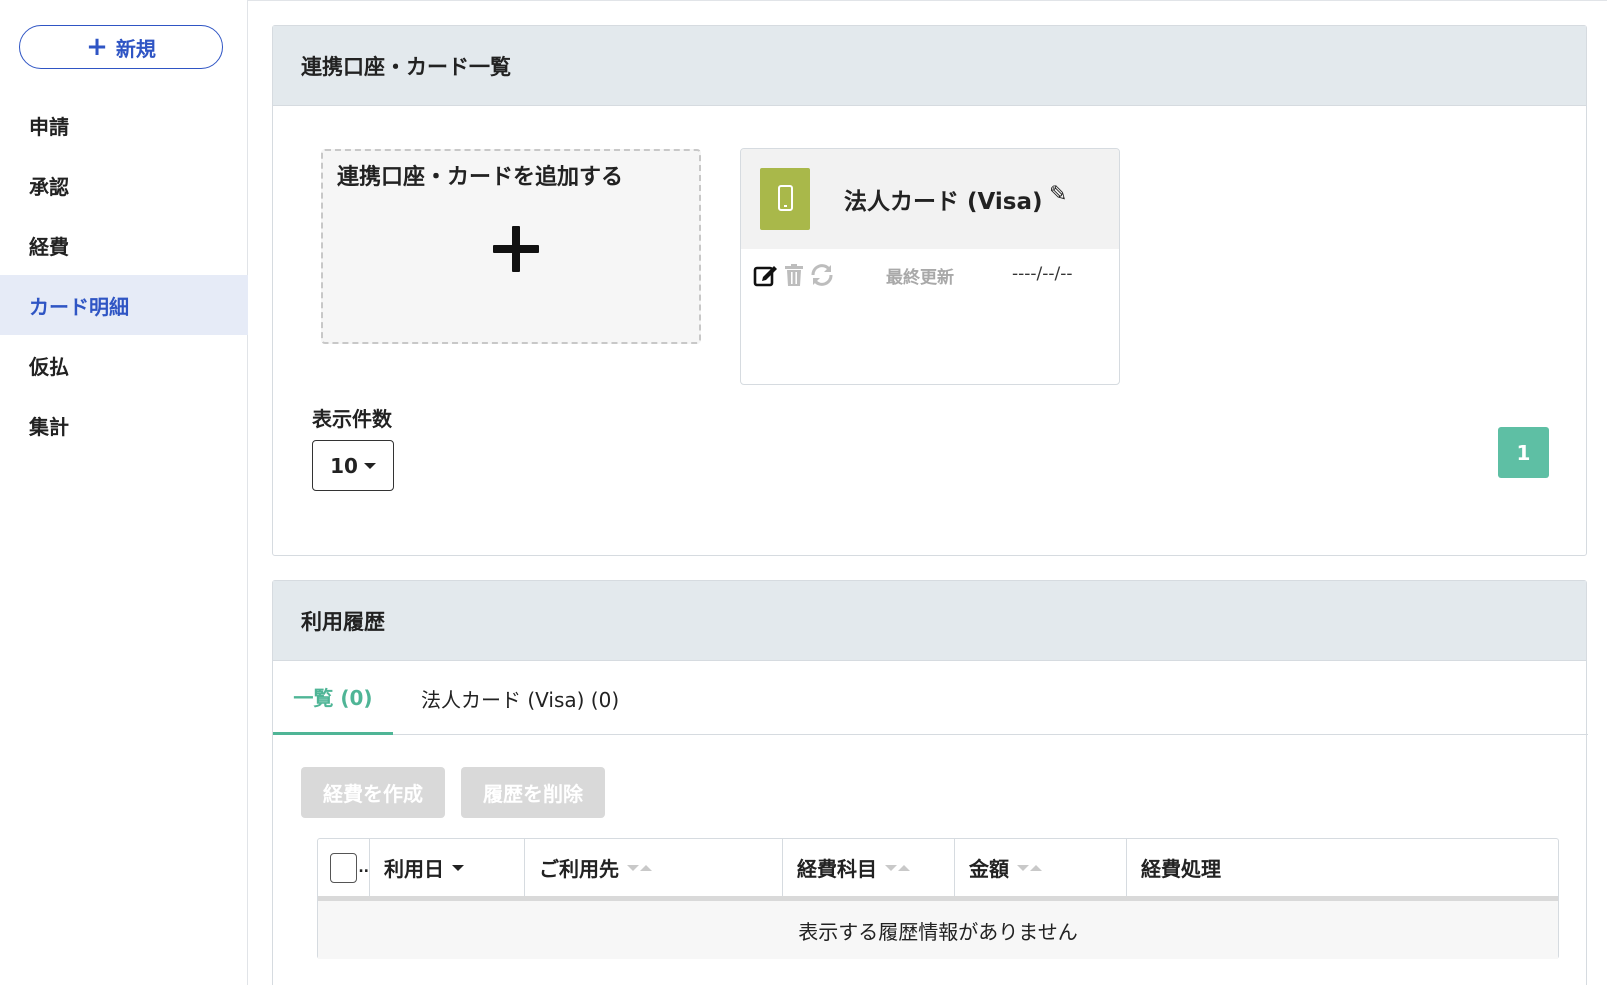  I want to click on column-amount-label: 金額, so click(989, 869).